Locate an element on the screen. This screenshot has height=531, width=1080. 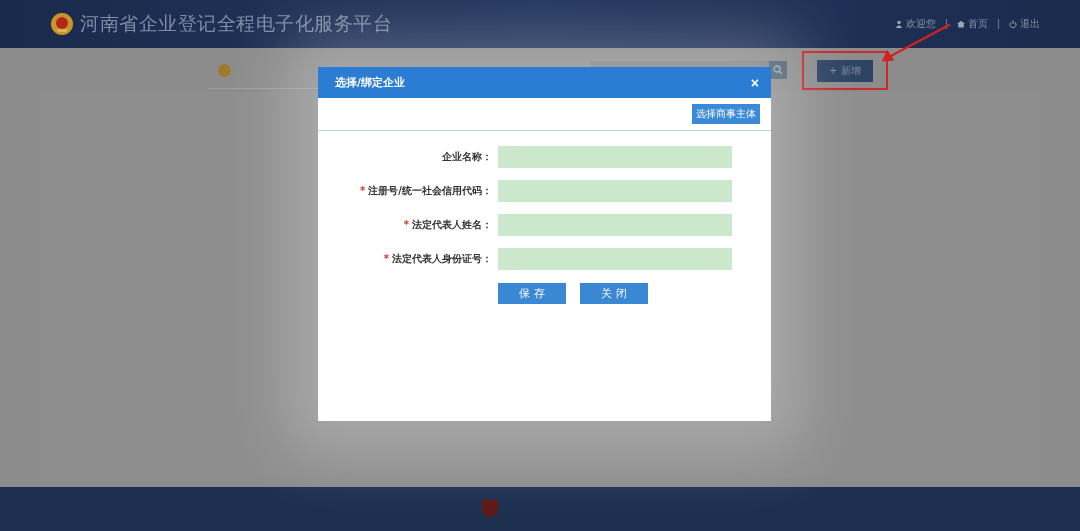
badge-icon is located at coordinates (490, 509).